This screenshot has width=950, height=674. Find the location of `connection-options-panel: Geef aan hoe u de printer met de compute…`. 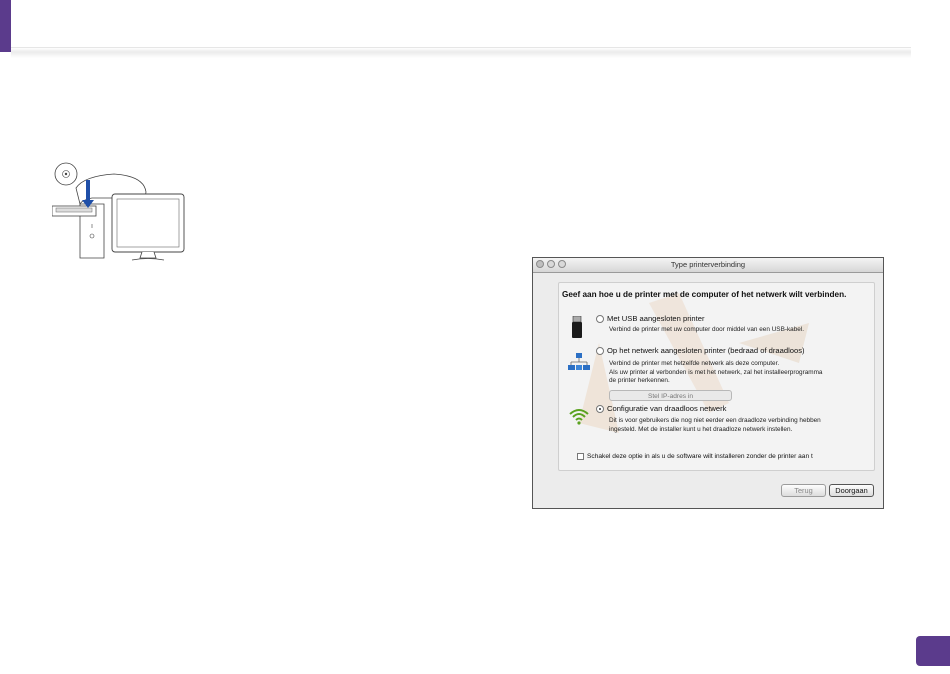

connection-options-panel: Geef aan hoe u de printer met de compute… is located at coordinates (716, 376).